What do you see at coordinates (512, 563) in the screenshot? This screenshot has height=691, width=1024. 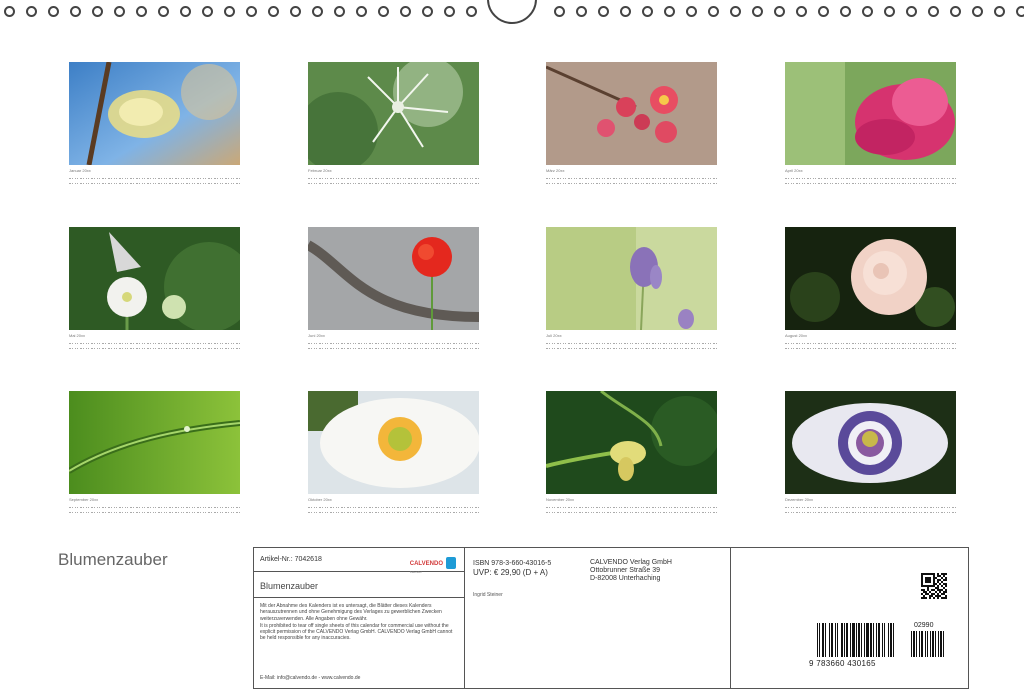 I see `isbn: ISBN 978-3-660-43016-5` at bounding box center [512, 563].